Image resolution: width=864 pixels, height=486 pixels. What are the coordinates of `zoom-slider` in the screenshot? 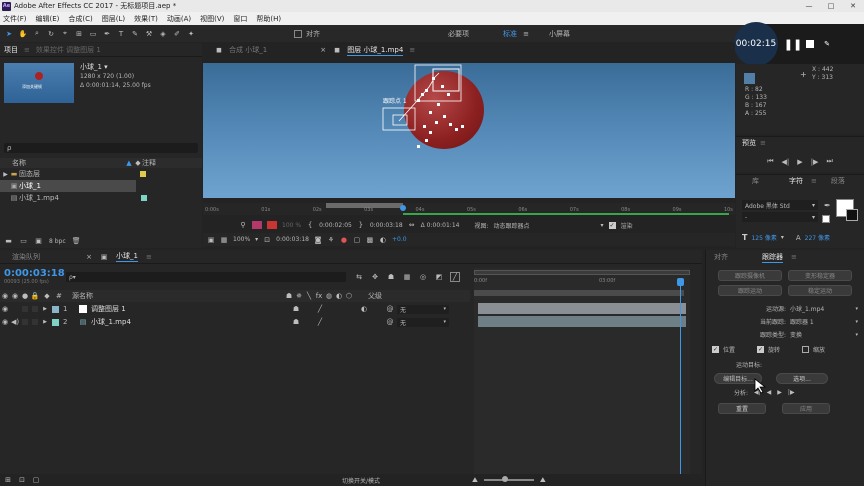 It's located at (508, 479).